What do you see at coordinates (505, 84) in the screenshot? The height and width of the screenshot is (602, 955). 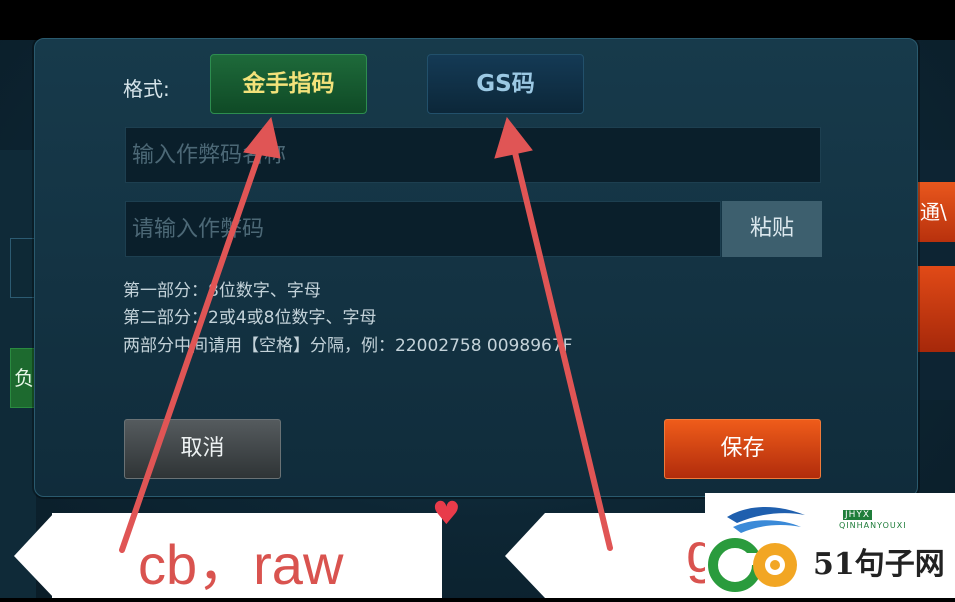 I see `tab-gs-code: GS码` at bounding box center [505, 84].